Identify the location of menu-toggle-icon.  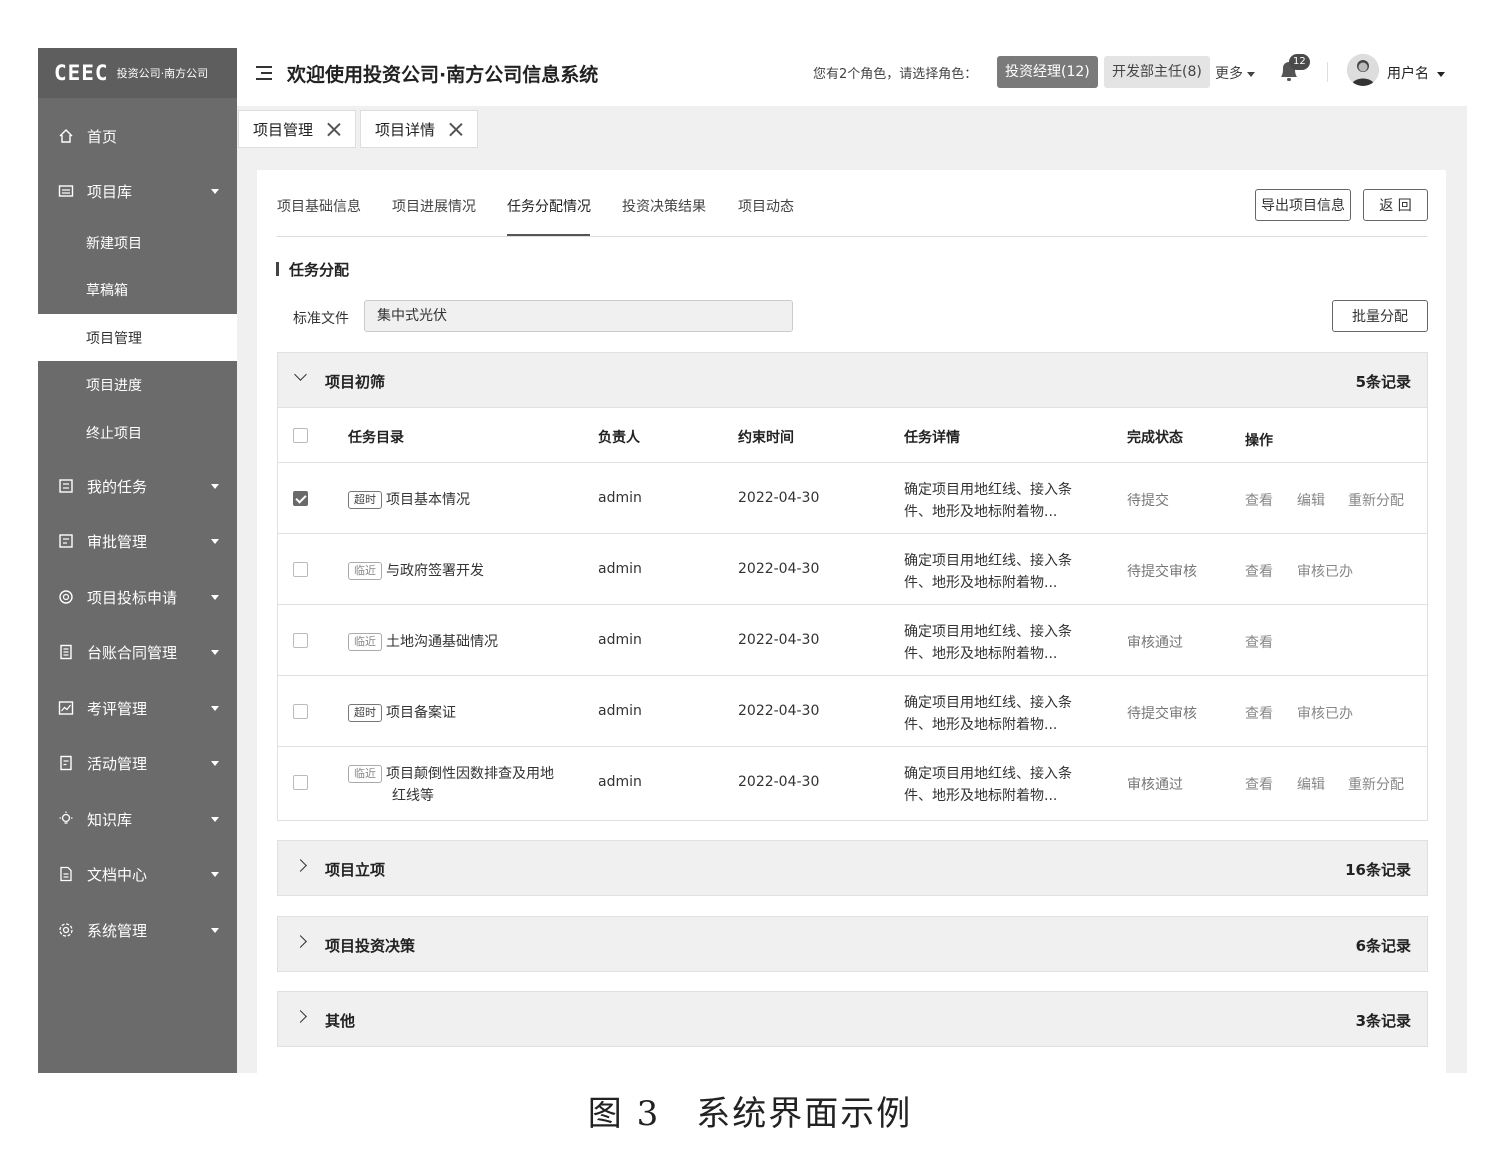
(264, 73).